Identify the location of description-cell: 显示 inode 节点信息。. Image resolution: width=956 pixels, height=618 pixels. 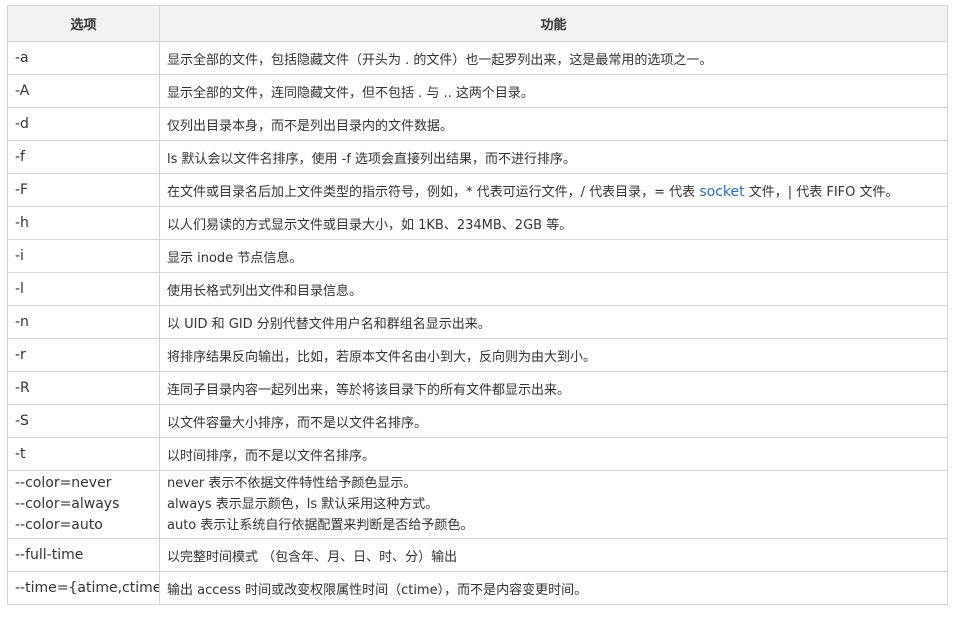
(553, 256).